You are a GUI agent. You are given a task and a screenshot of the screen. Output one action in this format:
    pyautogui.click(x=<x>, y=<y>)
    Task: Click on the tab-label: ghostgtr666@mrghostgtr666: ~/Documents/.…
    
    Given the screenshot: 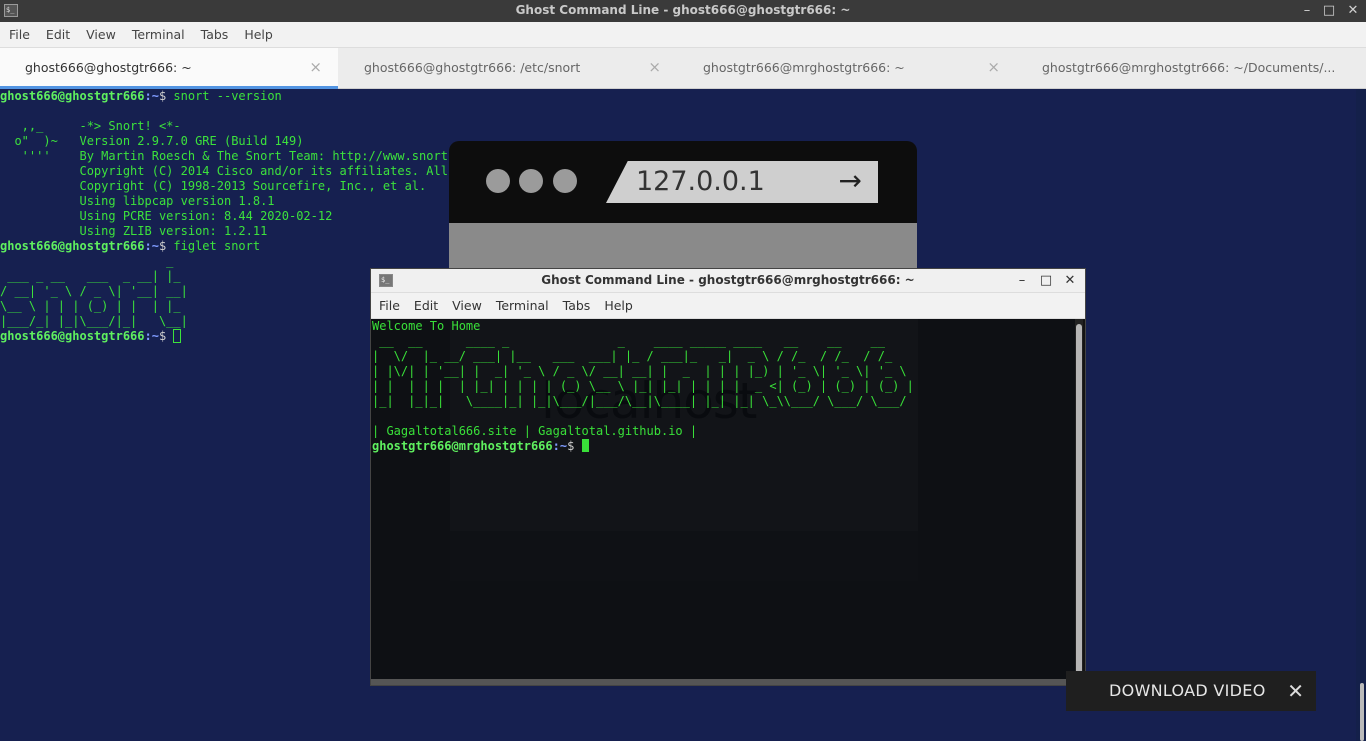 What is the action you would take?
    pyautogui.click(x=1189, y=67)
    